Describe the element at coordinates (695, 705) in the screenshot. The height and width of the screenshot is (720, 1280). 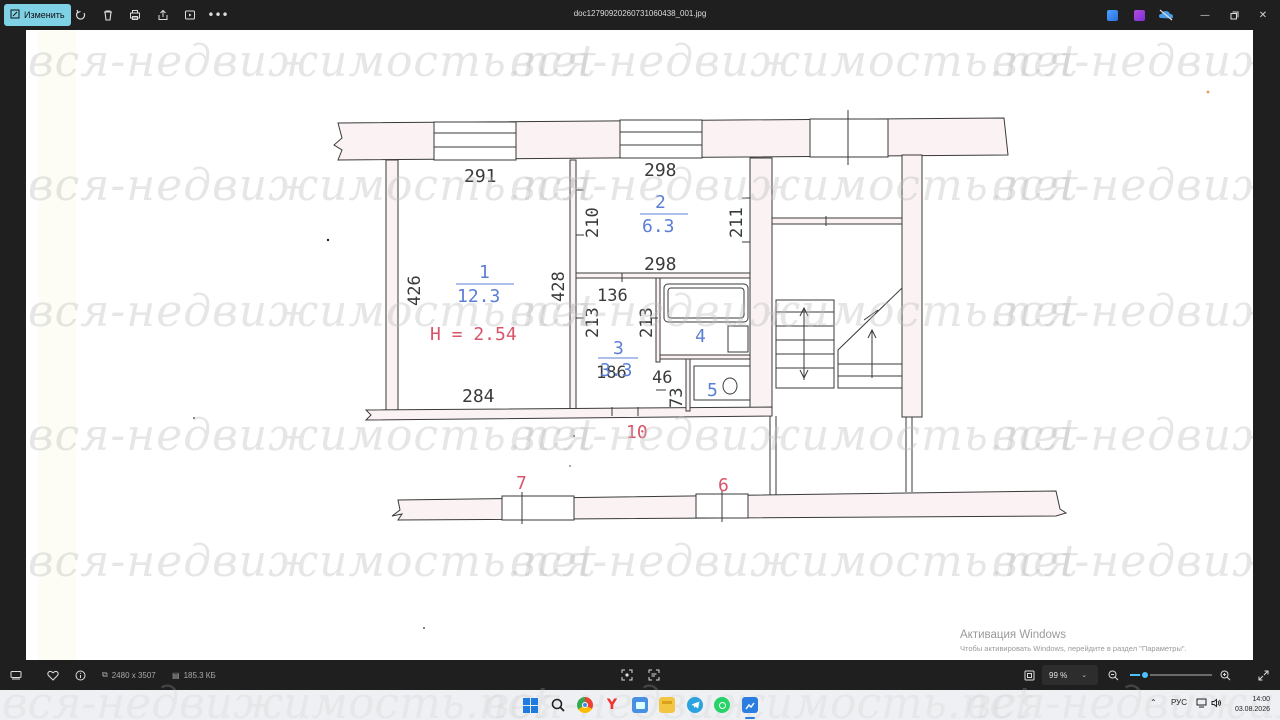
I see `telegram-icon` at that location.